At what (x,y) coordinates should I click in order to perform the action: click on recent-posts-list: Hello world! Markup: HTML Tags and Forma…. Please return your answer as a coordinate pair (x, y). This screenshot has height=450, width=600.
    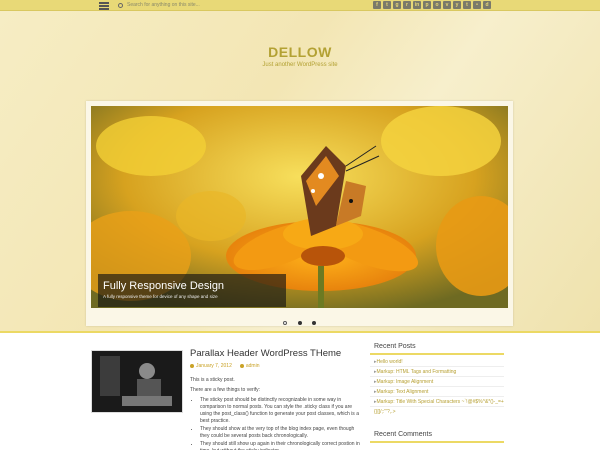
    Looking at the image, I should click on (437, 386).